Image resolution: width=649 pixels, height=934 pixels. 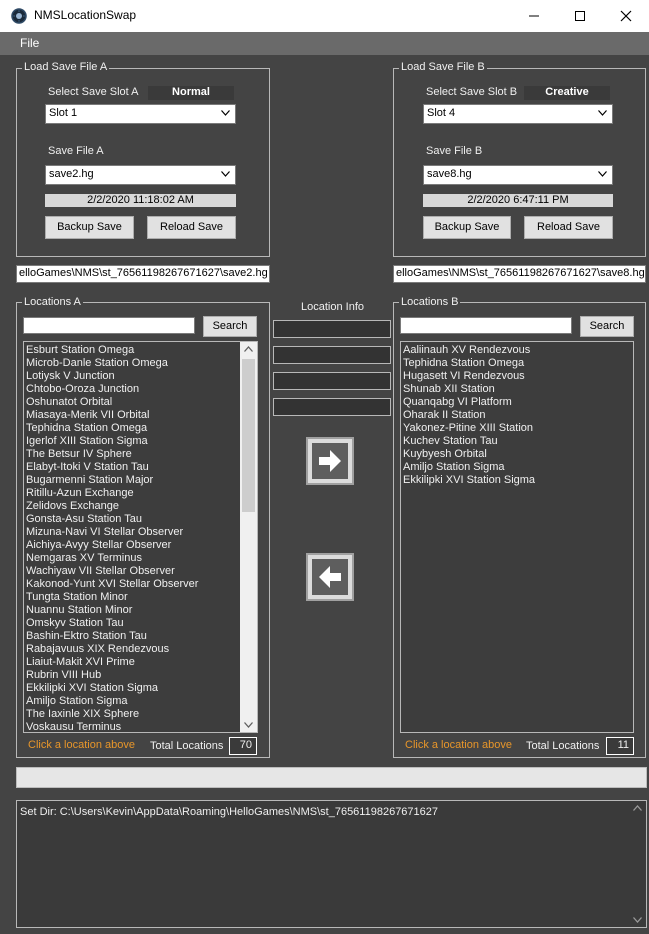 I want to click on list-item: Bugarmenni Station Major, so click(x=89, y=480).